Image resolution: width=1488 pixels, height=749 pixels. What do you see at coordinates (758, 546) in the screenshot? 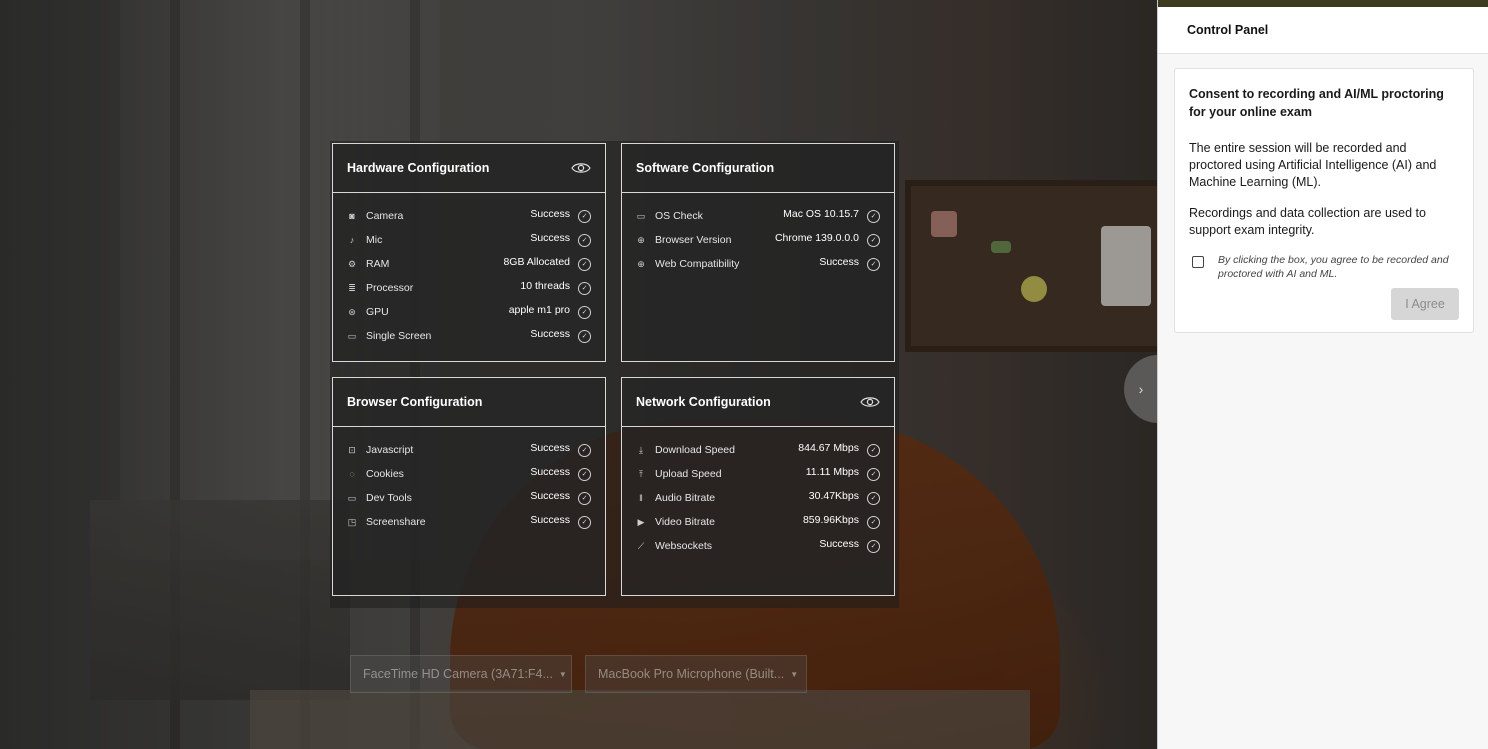
I see `check-row-websockets: ⟋ Websockets Success ✓` at bounding box center [758, 546].